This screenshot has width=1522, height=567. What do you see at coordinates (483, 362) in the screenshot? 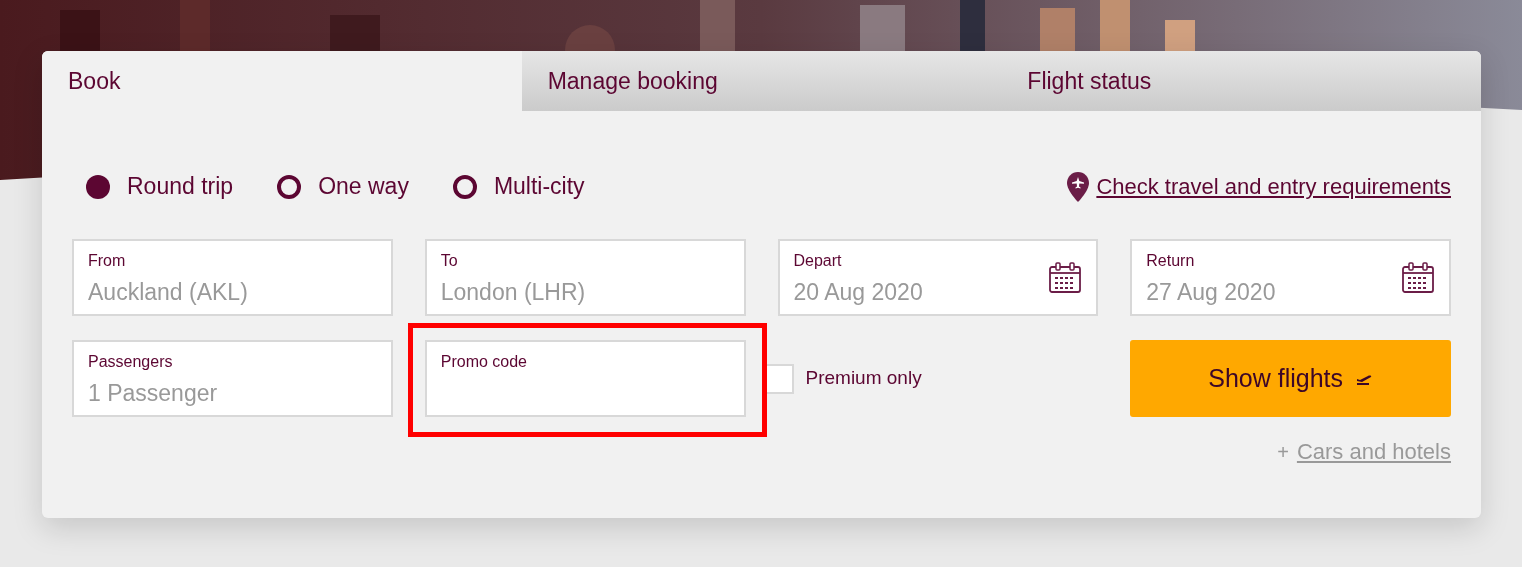
I see `field-label: Promo code` at bounding box center [483, 362].